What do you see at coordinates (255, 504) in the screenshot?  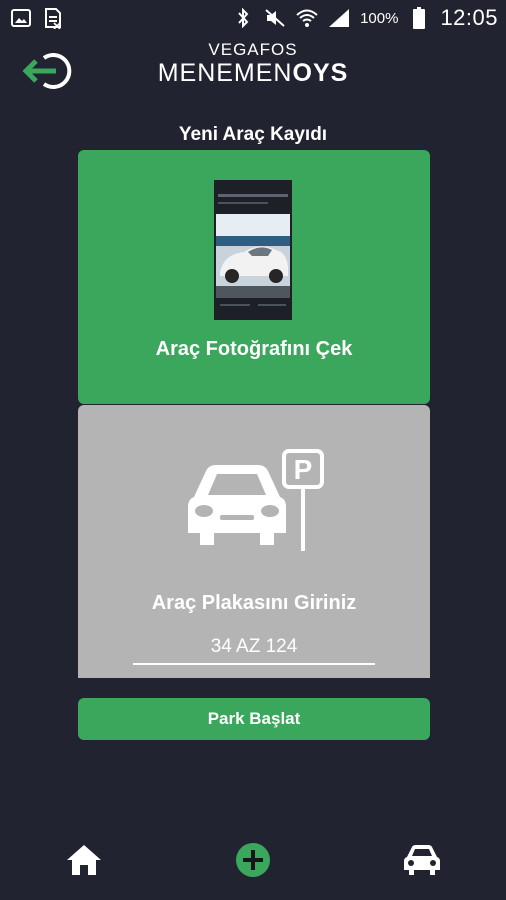 I see `car-parking-icon: P` at bounding box center [255, 504].